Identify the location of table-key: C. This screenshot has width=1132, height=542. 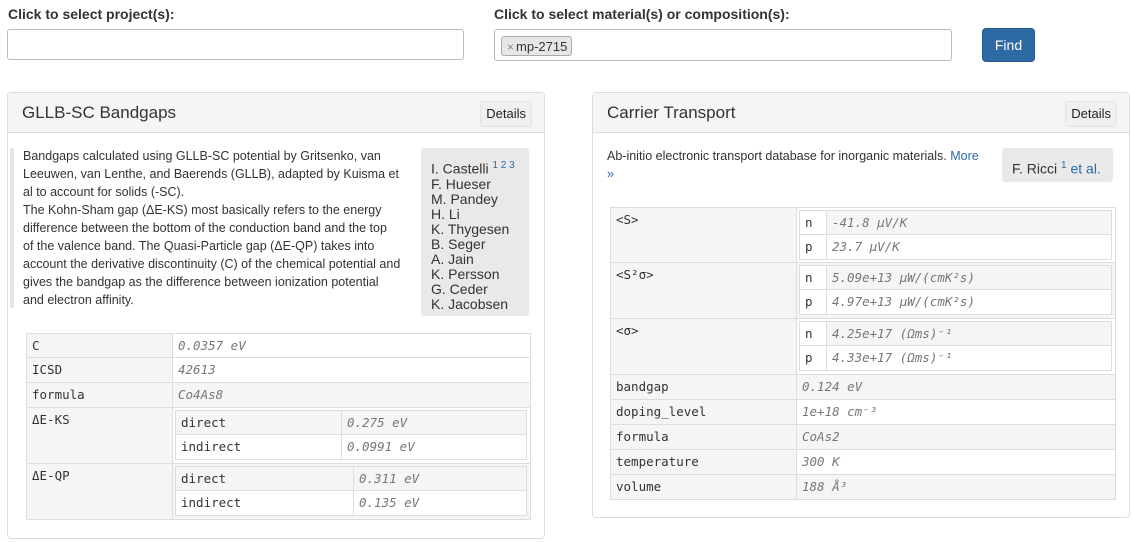
(99, 345).